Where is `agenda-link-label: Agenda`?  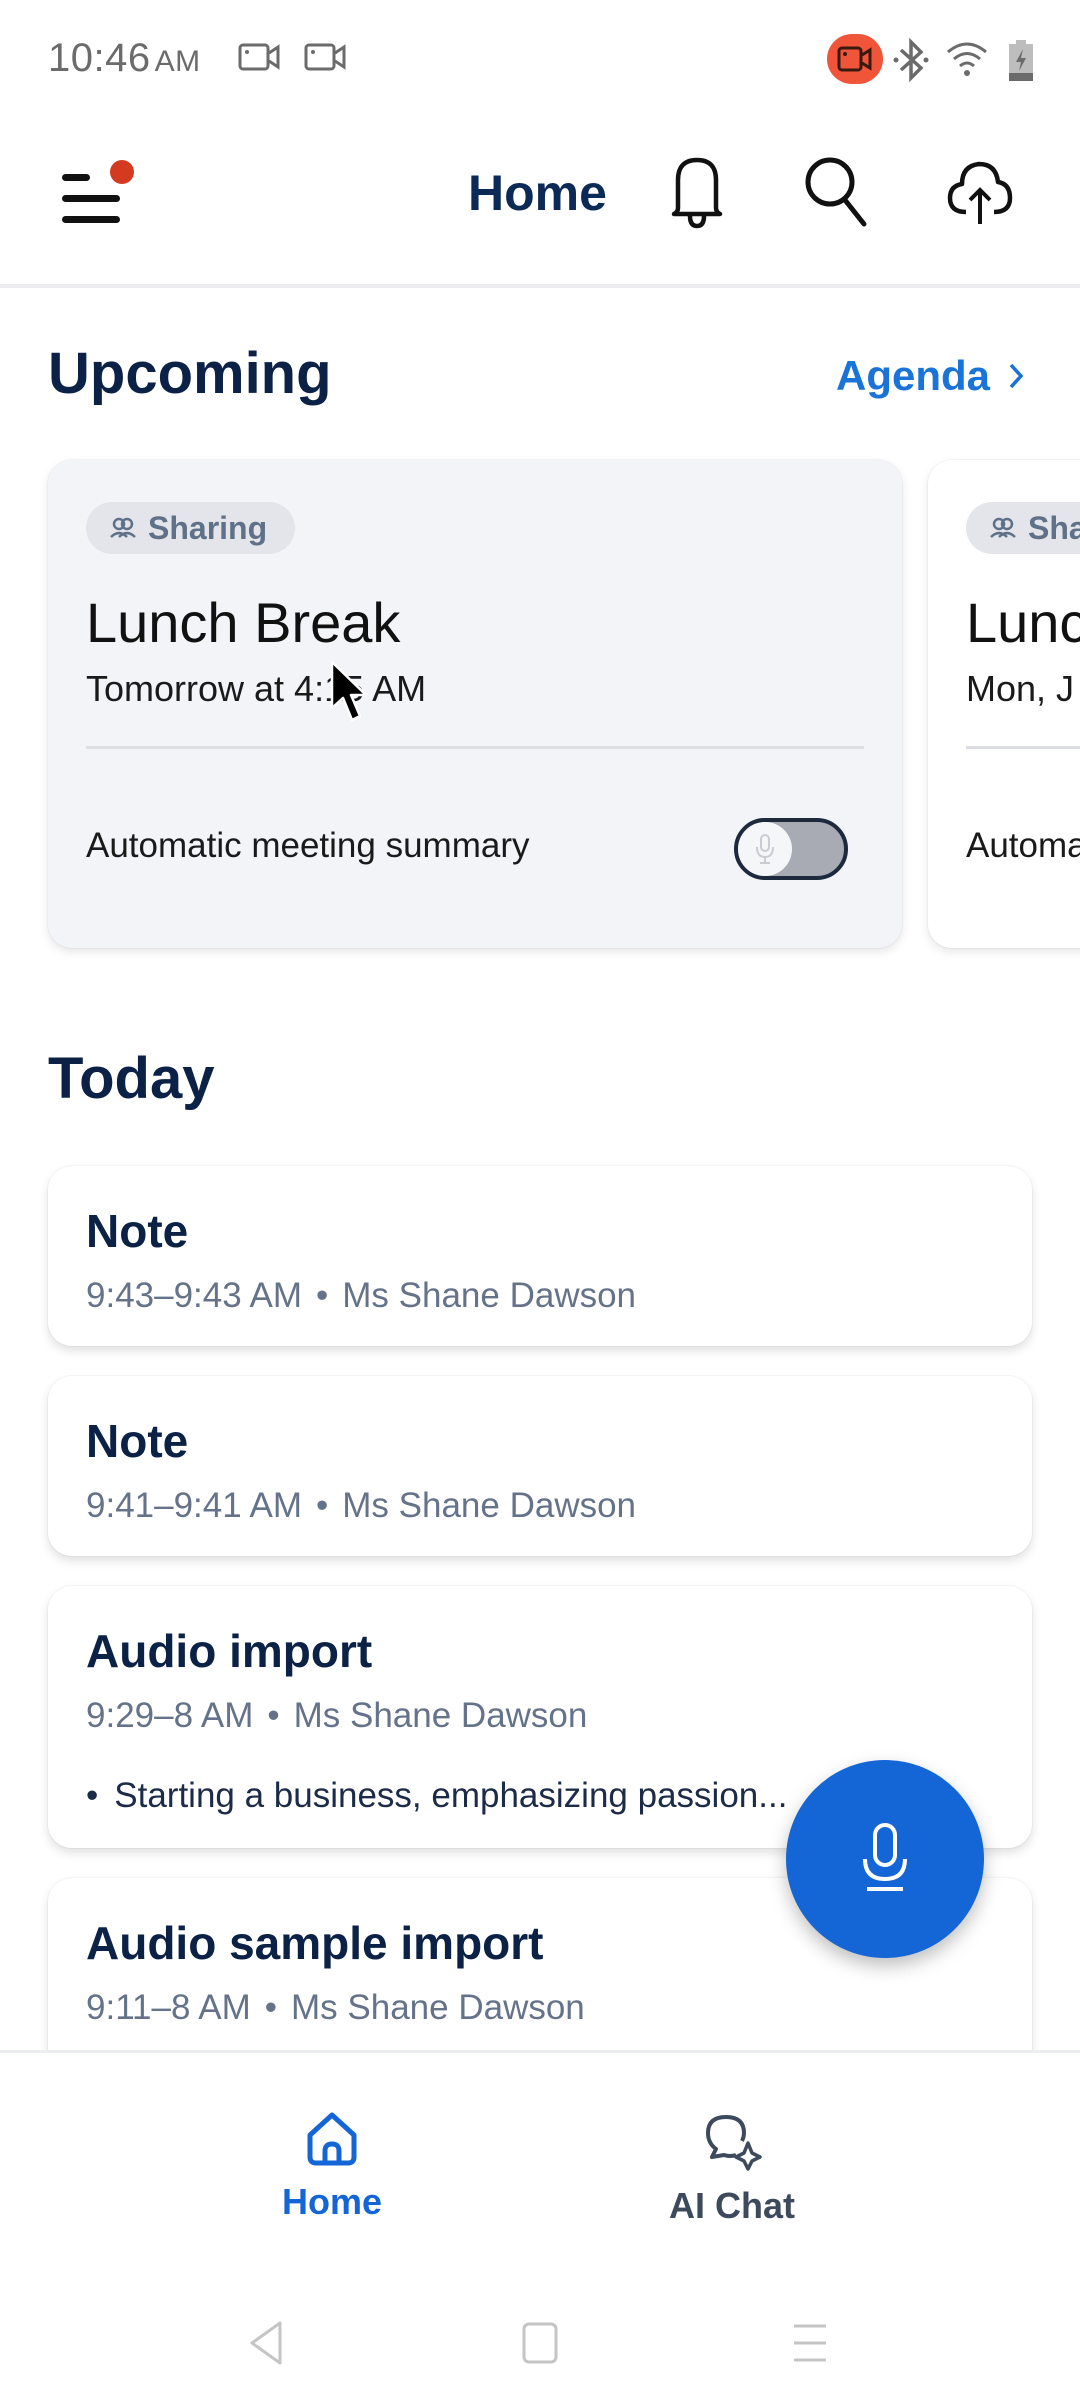
agenda-link-label: Agenda is located at coordinates (912, 375).